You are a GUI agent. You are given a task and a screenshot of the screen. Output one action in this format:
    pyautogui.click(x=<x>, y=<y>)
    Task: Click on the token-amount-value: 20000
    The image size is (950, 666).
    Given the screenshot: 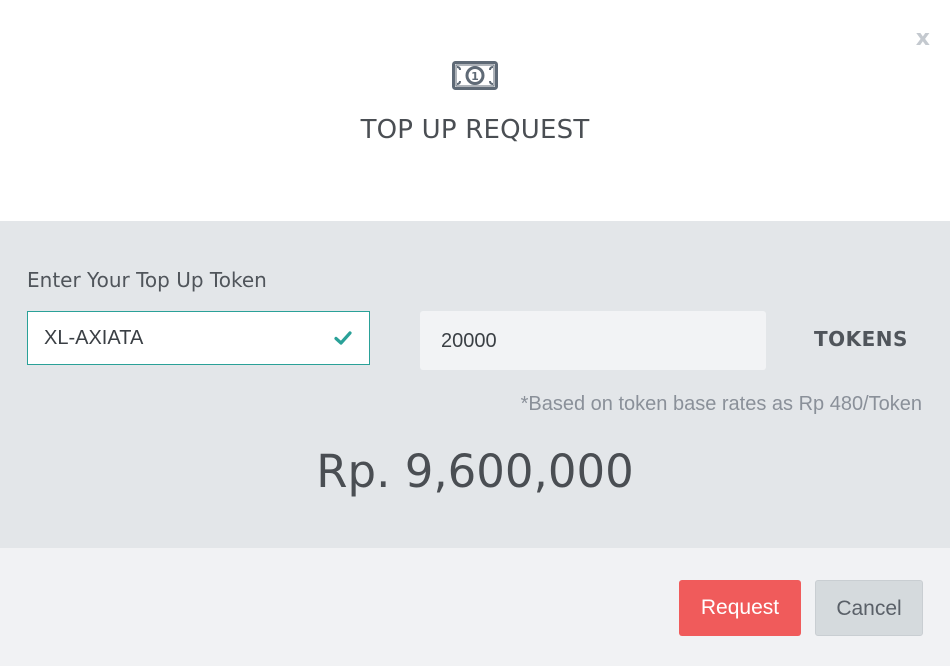 What is the action you would take?
    pyautogui.click(x=469, y=341)
    